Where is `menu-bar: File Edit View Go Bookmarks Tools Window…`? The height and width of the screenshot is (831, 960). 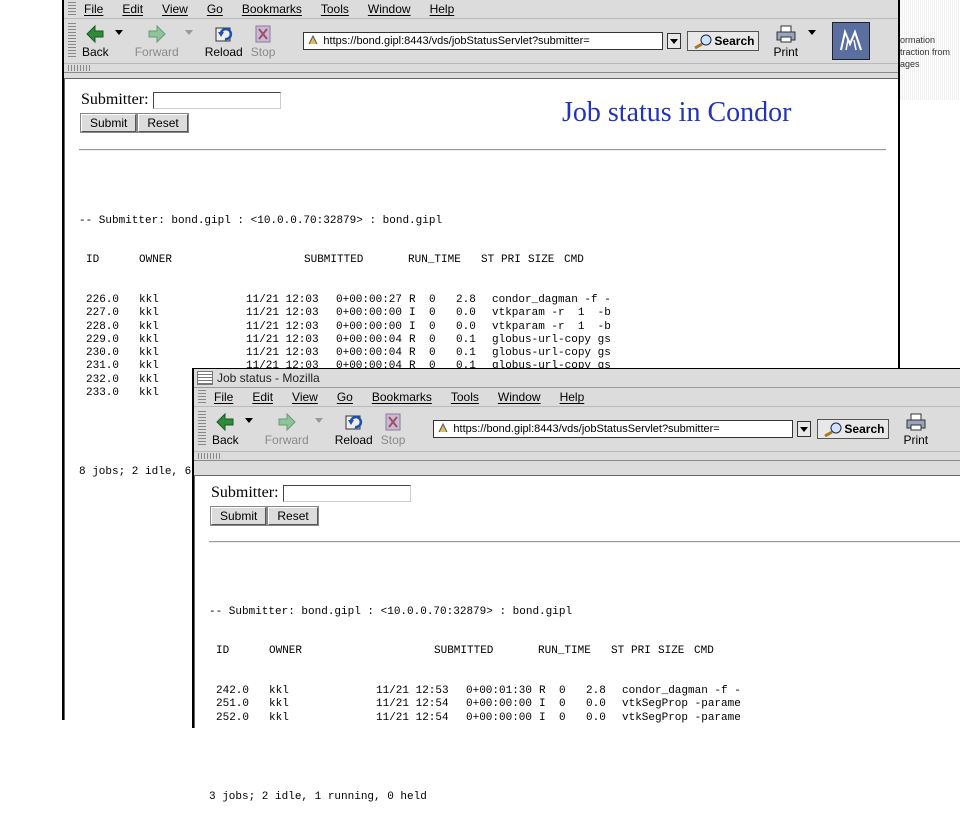 menu-bar: File Edit View Go Bookmarks Tools Window… is located at coordinates (577, 397).